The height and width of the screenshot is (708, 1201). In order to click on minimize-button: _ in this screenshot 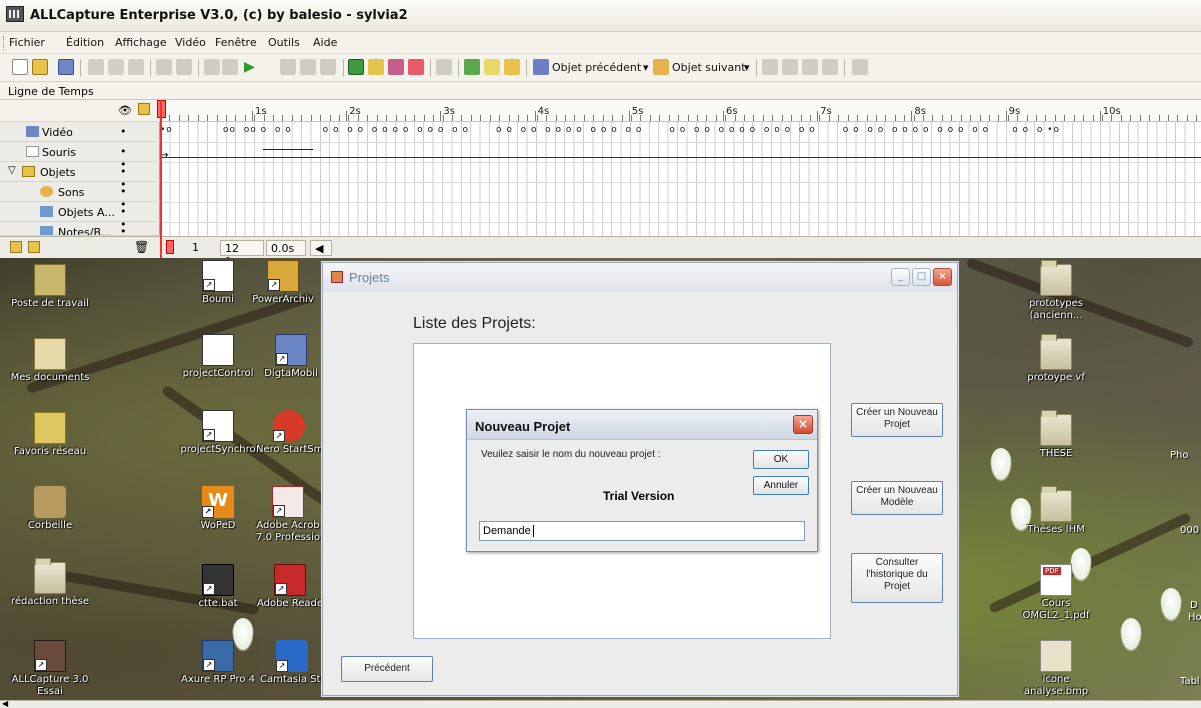, I will do `click(900, 277)`.